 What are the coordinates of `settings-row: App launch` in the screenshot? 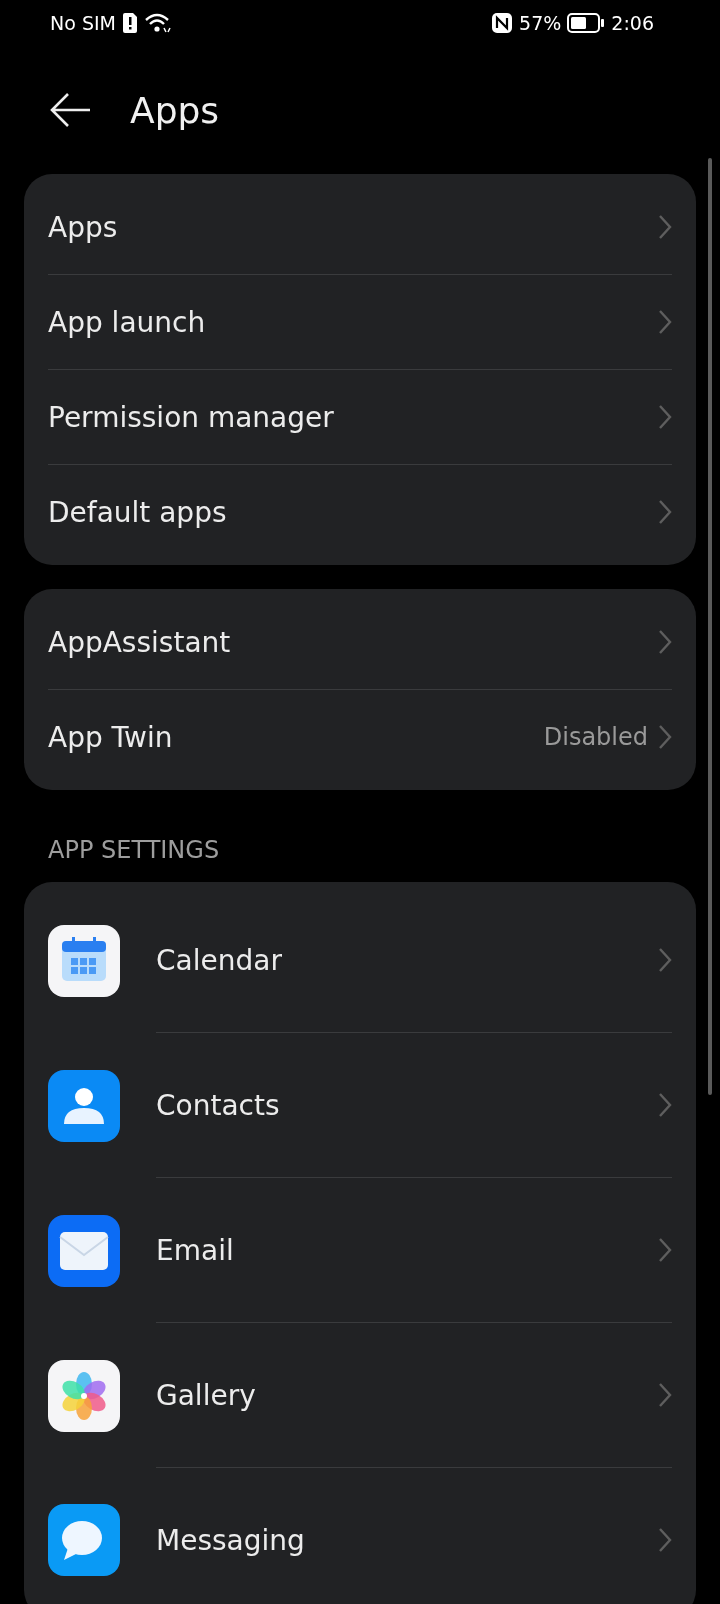 It's located at (360, 322).